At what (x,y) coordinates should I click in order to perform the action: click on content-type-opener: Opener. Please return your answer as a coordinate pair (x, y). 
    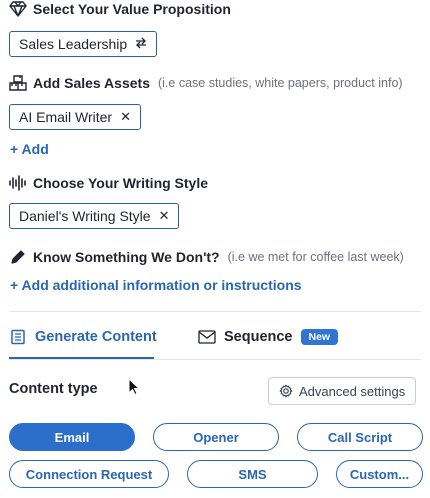
    Looking at the image, I should click on (216, 437).